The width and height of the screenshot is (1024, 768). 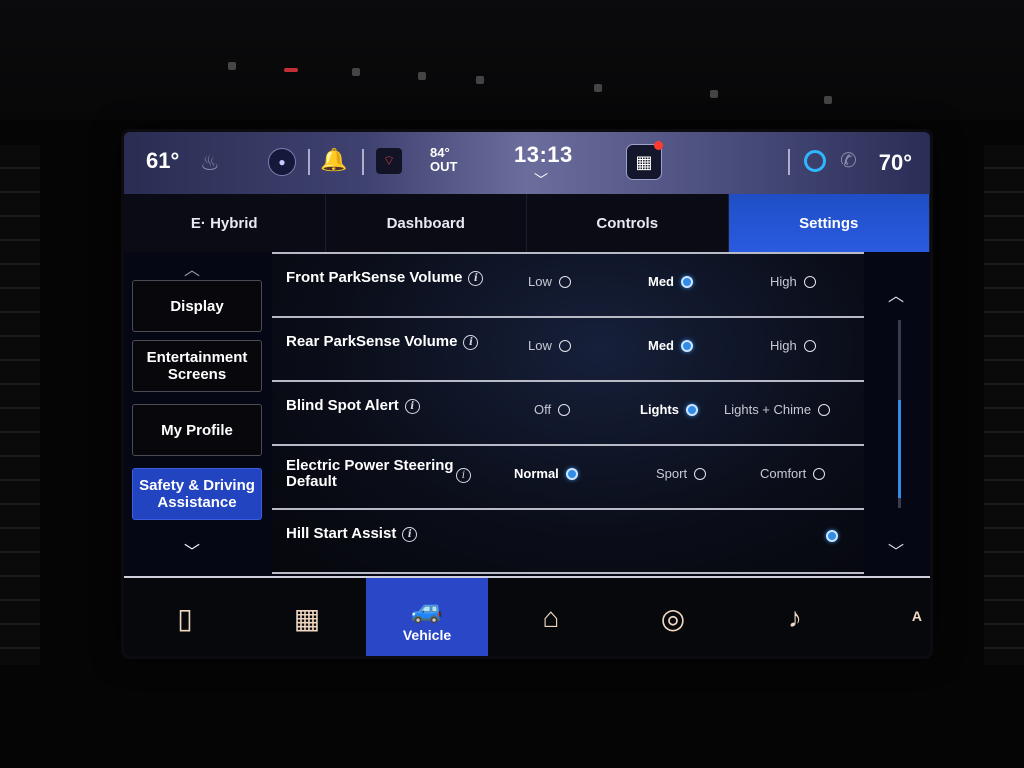 I want to click on tab-dashboard: Dashboard, so click(x=426, y=223).